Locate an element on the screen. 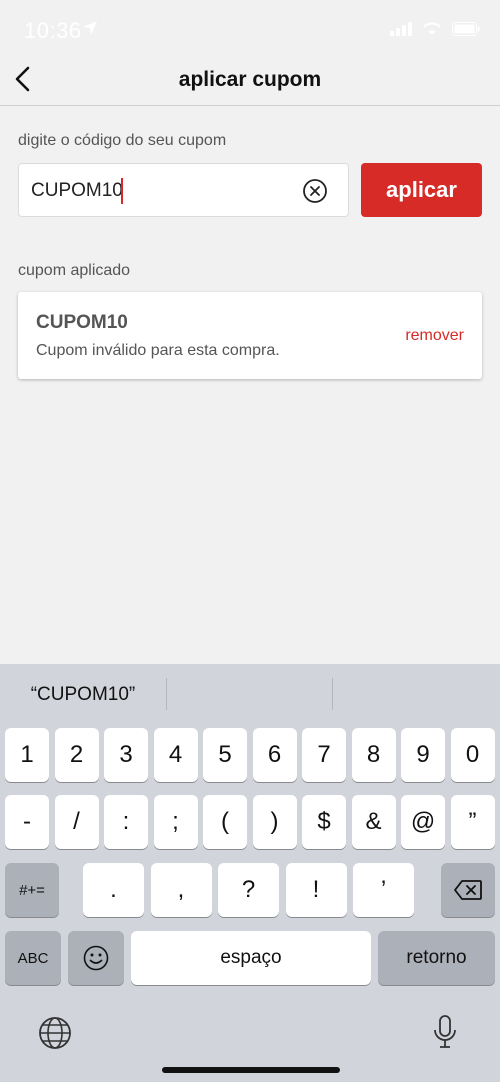 Image resolution: width=500 pixels, height=1082 pixels. coupon-input-label: digite o código do seu cupom is located at coordinates (122, 140).